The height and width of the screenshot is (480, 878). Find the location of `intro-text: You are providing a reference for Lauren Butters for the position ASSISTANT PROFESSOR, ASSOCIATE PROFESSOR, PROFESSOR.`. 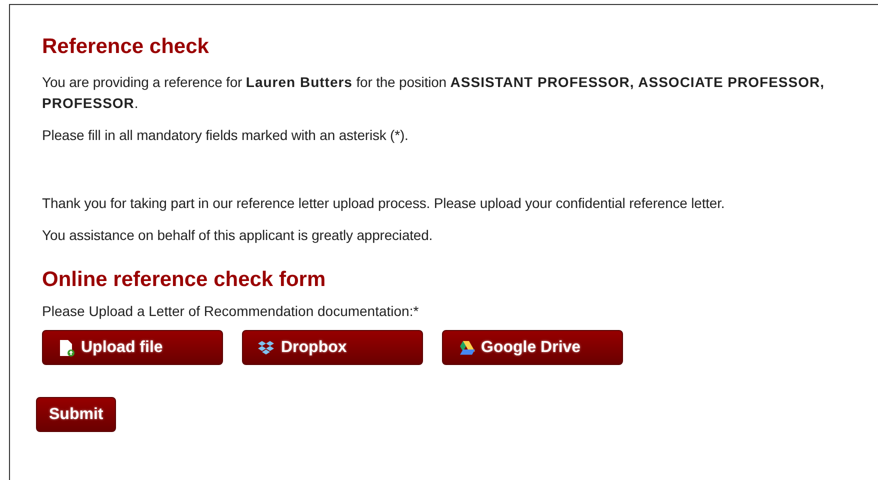

intro-text: You are providing a reference for Lauren Butters for the position ASSISTANT PROFESSOR, ASSOCIATE PROFESSOR, PROFESSOR. is located at coordinates (434, 93).